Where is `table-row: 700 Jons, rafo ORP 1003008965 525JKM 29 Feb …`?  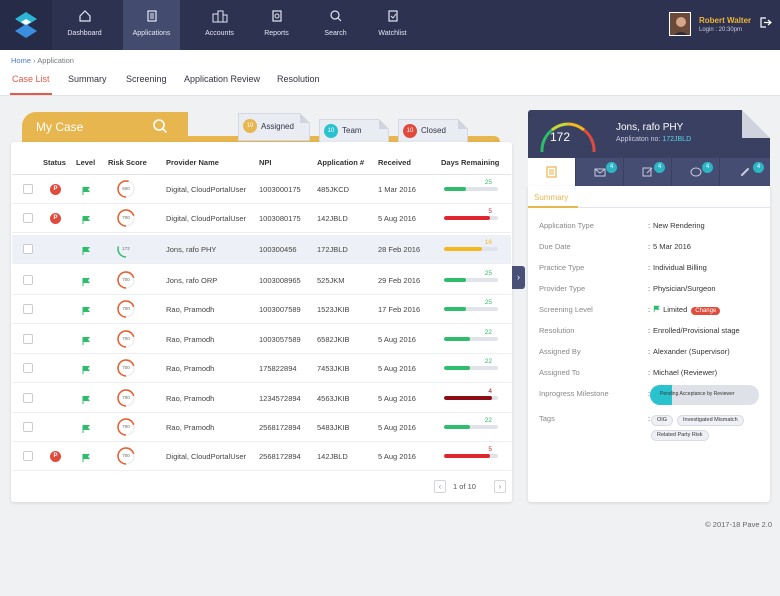
table-row: 700 Jons, rafo ORP 1003008965 525JKM 29 Feb … is located at coordinates (261, 280).